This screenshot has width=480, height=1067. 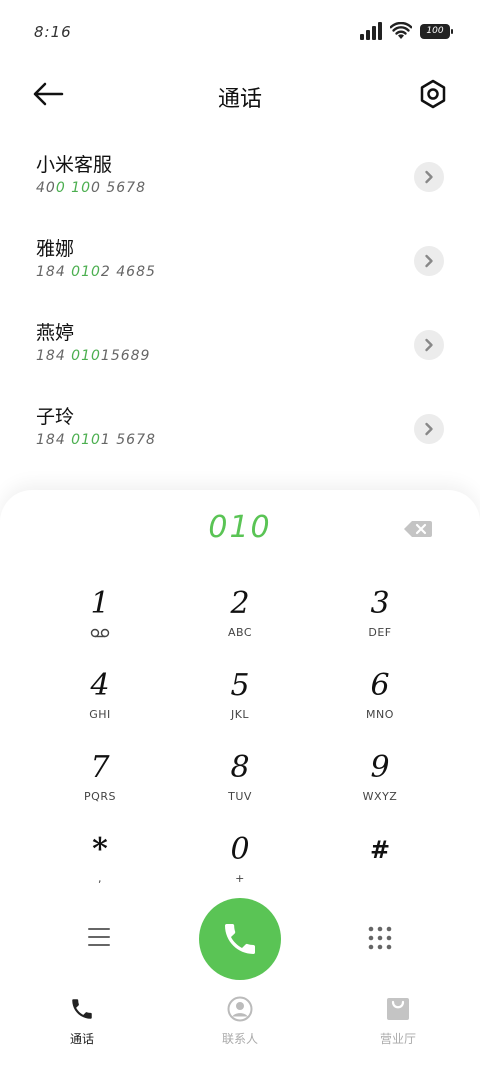 I want to click on key-letters: ABC, so click(x=240, y=632).